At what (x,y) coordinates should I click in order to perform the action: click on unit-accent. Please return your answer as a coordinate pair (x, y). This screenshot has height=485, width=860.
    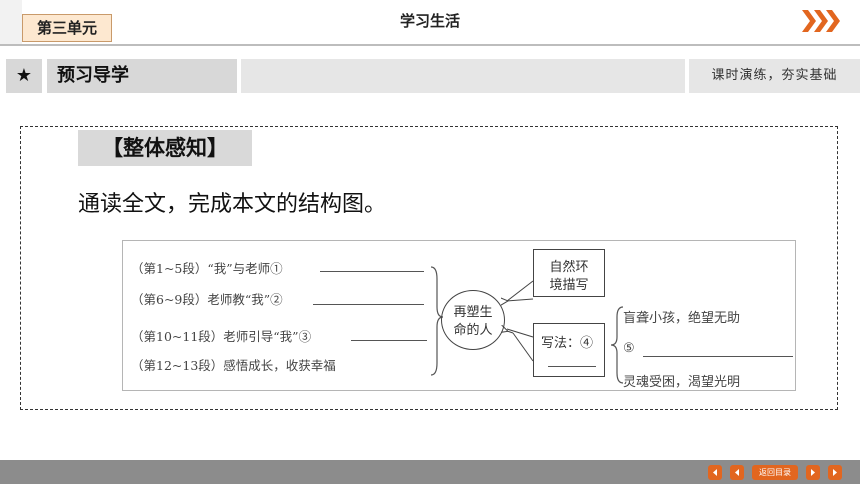
    Looking at the image, I should click on (11, 22).